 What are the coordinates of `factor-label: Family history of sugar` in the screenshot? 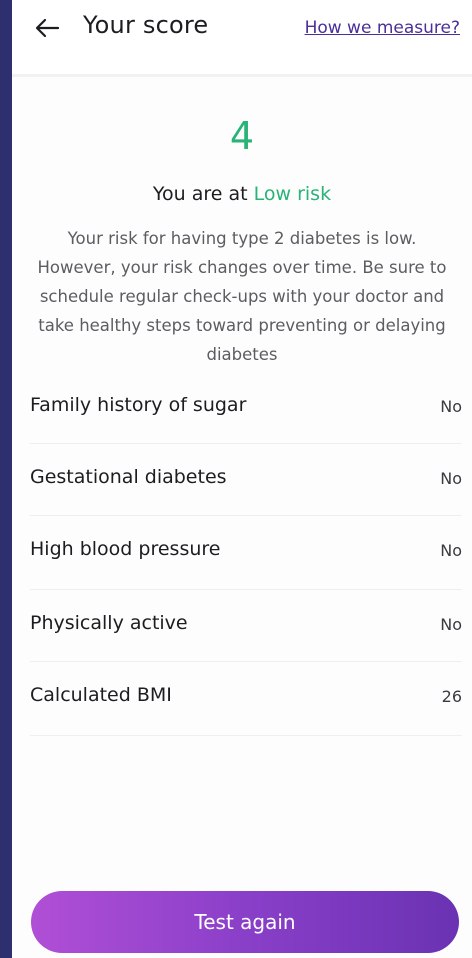 It's located at (138, 405).